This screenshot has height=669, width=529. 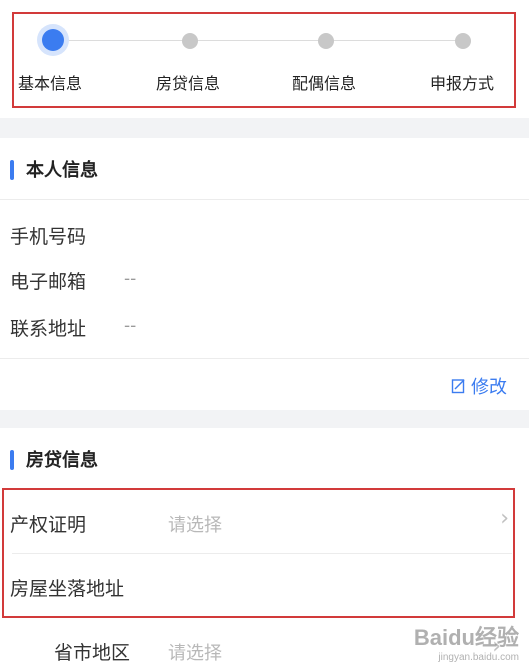 I want to click on step-dot-basic-info, so click(x=53, y=40).